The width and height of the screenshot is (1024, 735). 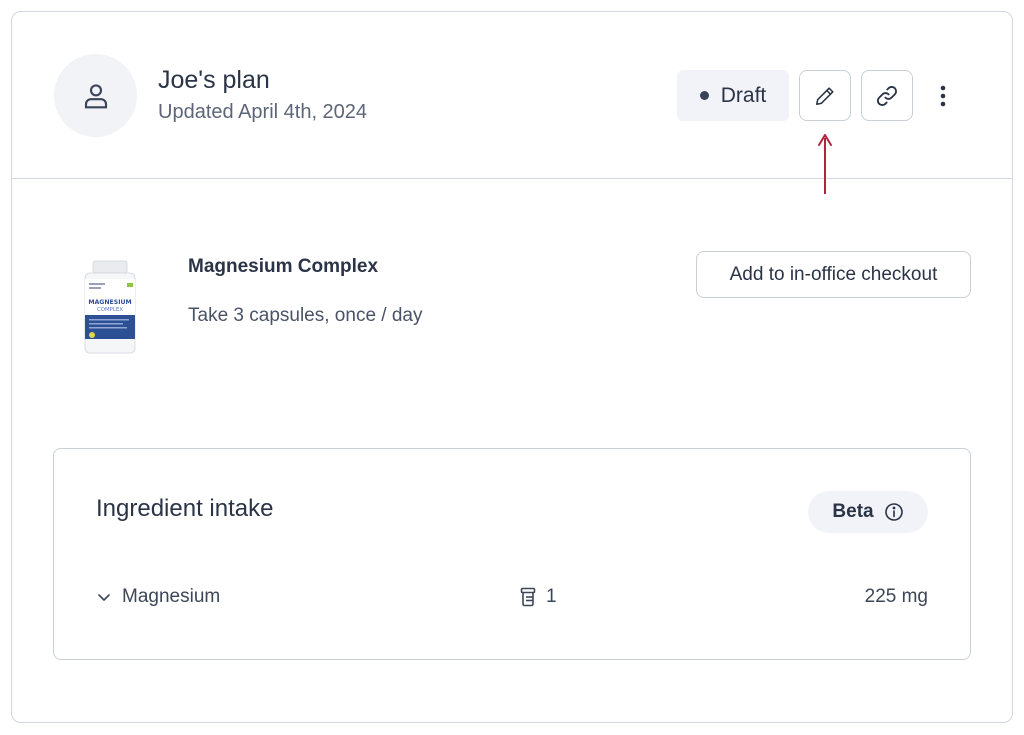 I want to click on product-dosage: Take 3 capsules, once / day, so click(x=305, y=315).